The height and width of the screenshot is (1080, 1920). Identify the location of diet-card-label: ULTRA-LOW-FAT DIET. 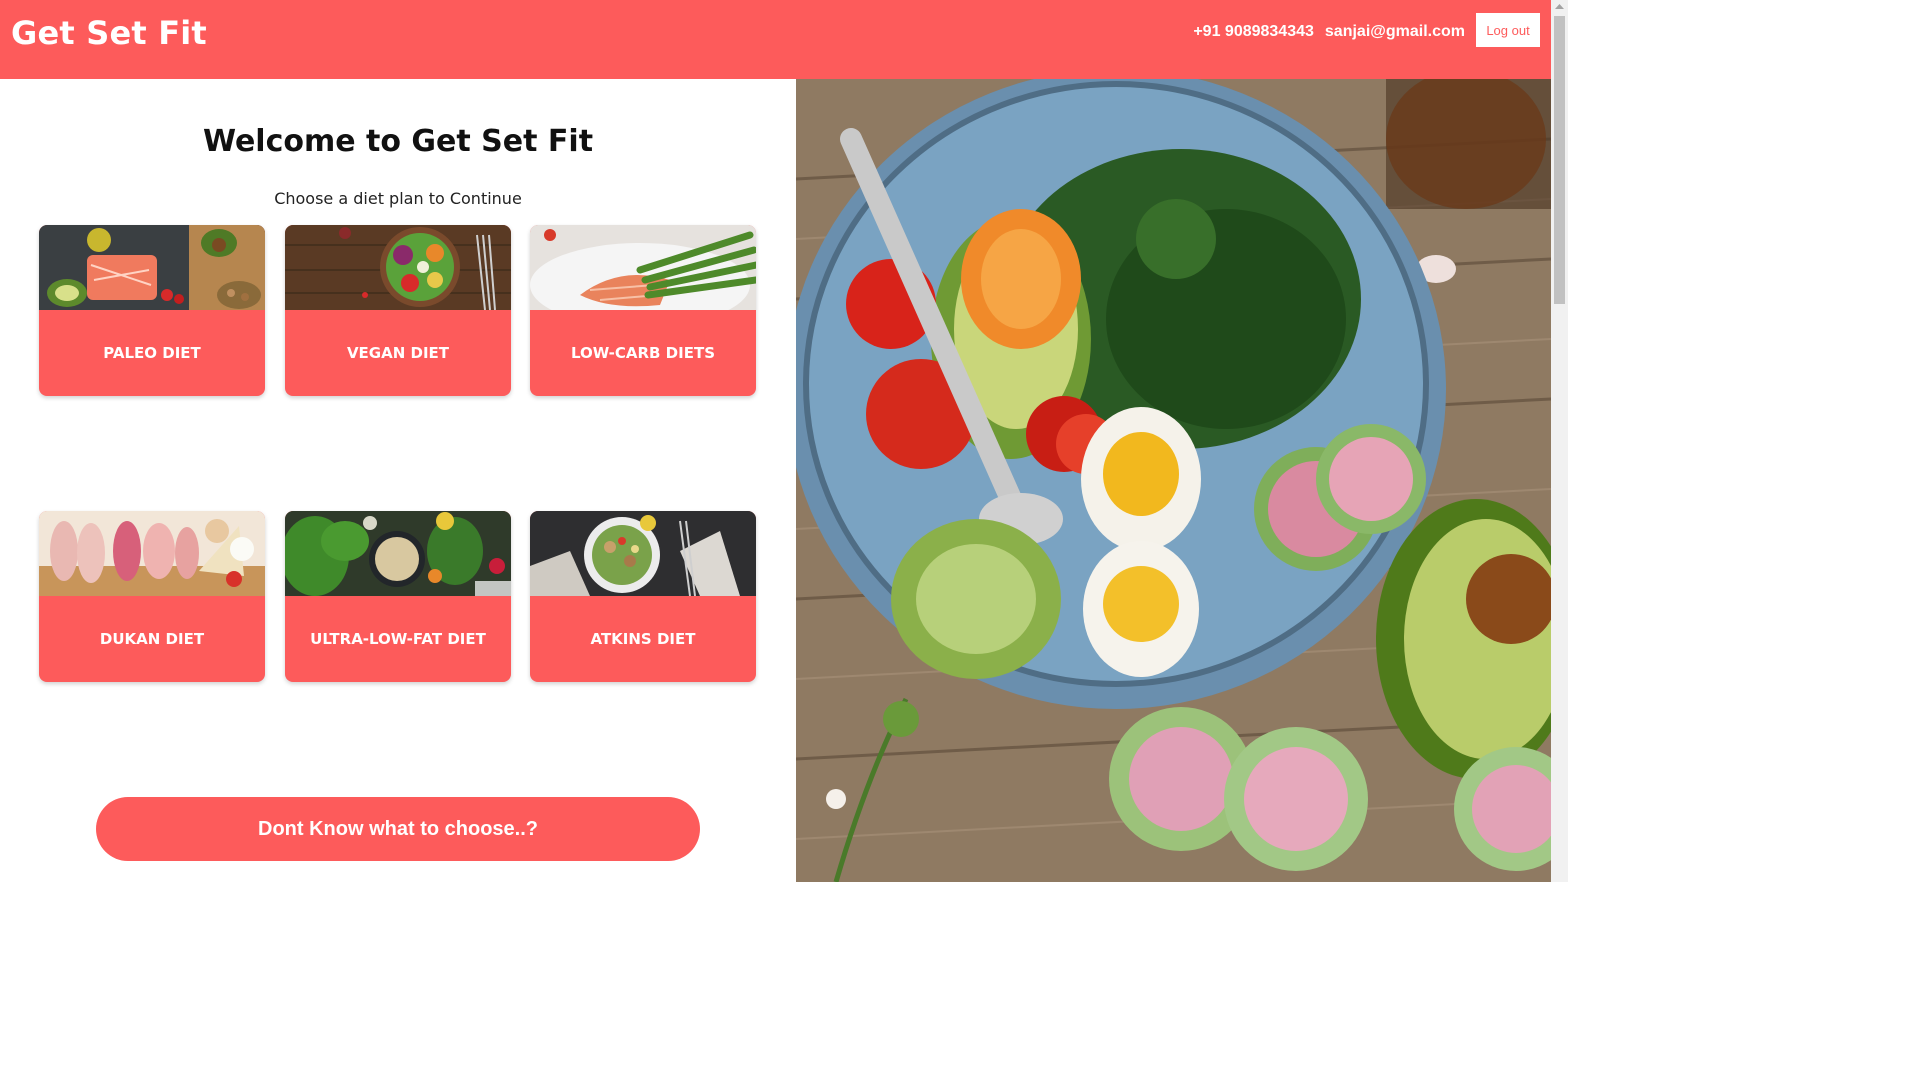
(398, 639).